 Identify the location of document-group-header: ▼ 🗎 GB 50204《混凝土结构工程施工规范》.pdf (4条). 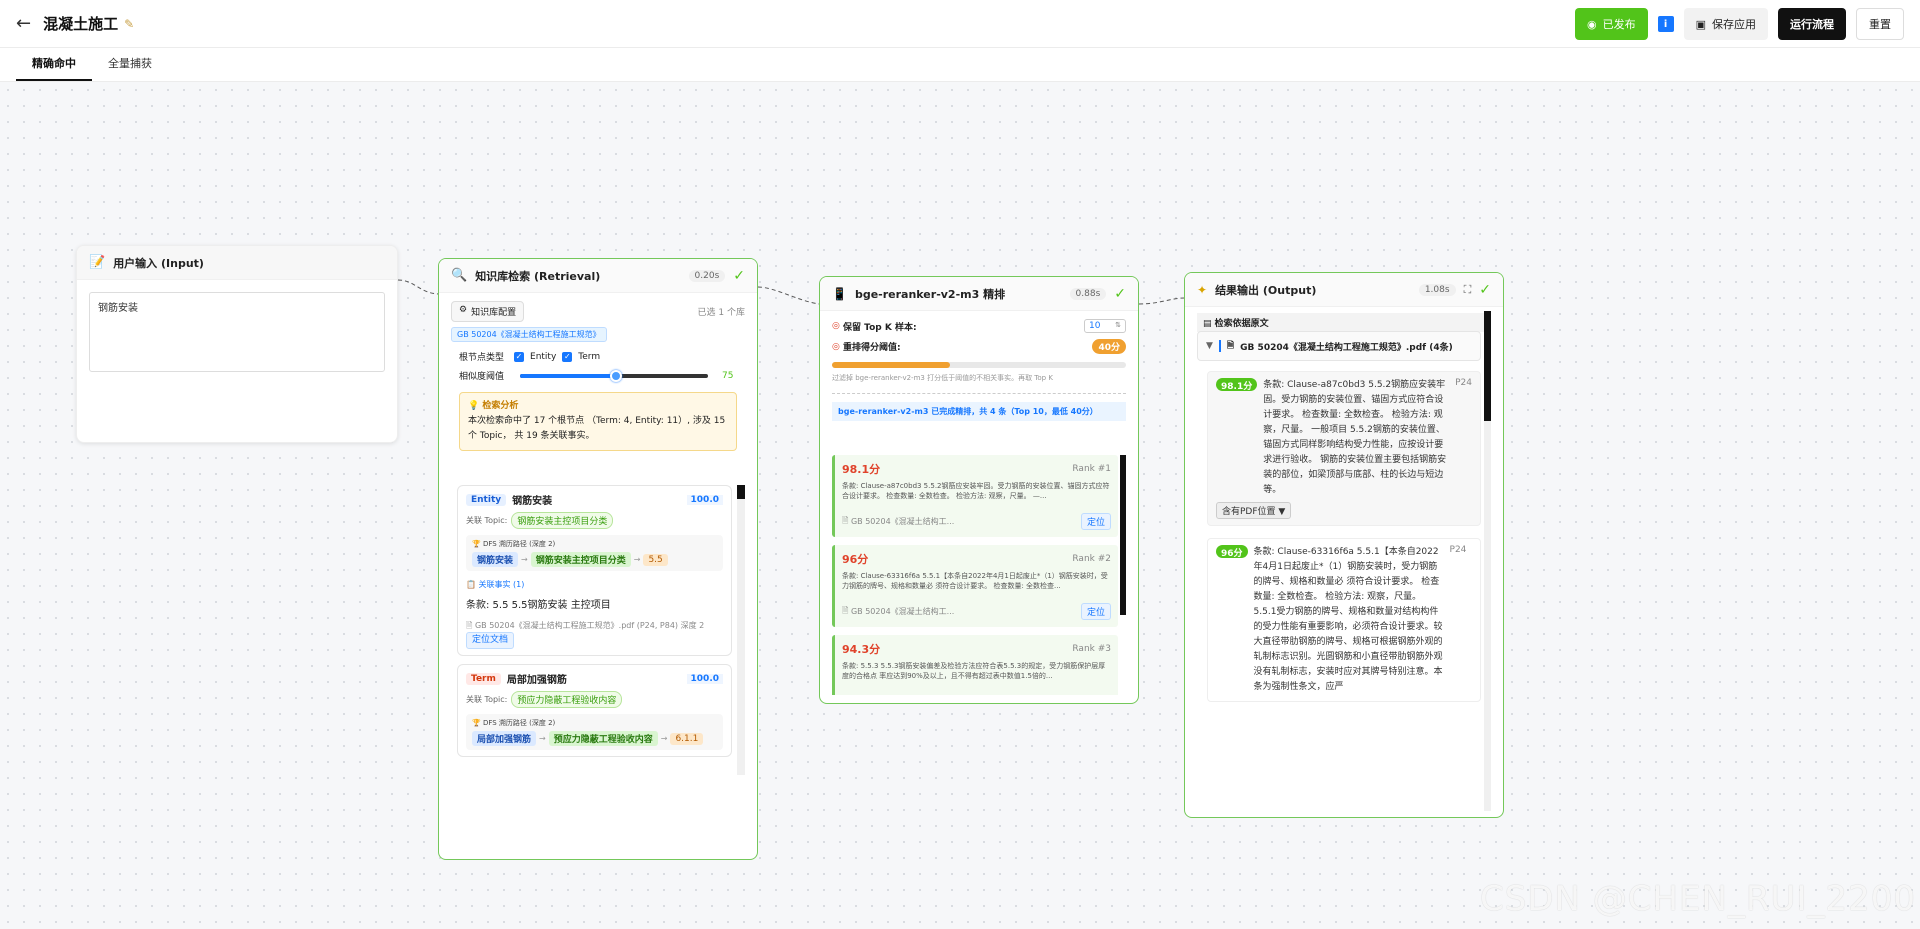
(1339, 346).